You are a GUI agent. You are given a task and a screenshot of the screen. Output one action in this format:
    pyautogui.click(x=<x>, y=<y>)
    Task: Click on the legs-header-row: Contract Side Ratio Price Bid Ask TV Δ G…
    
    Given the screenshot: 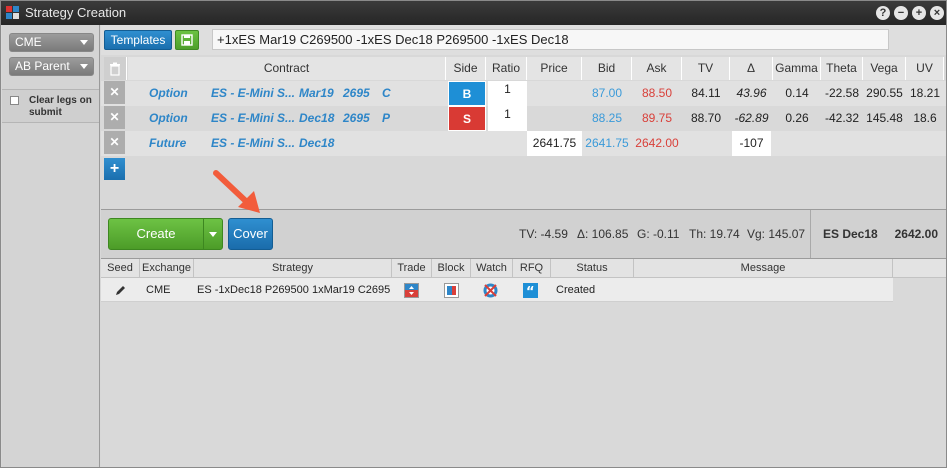 What is the action you would take?
    pyautogui.click(x=523, y=68)
    